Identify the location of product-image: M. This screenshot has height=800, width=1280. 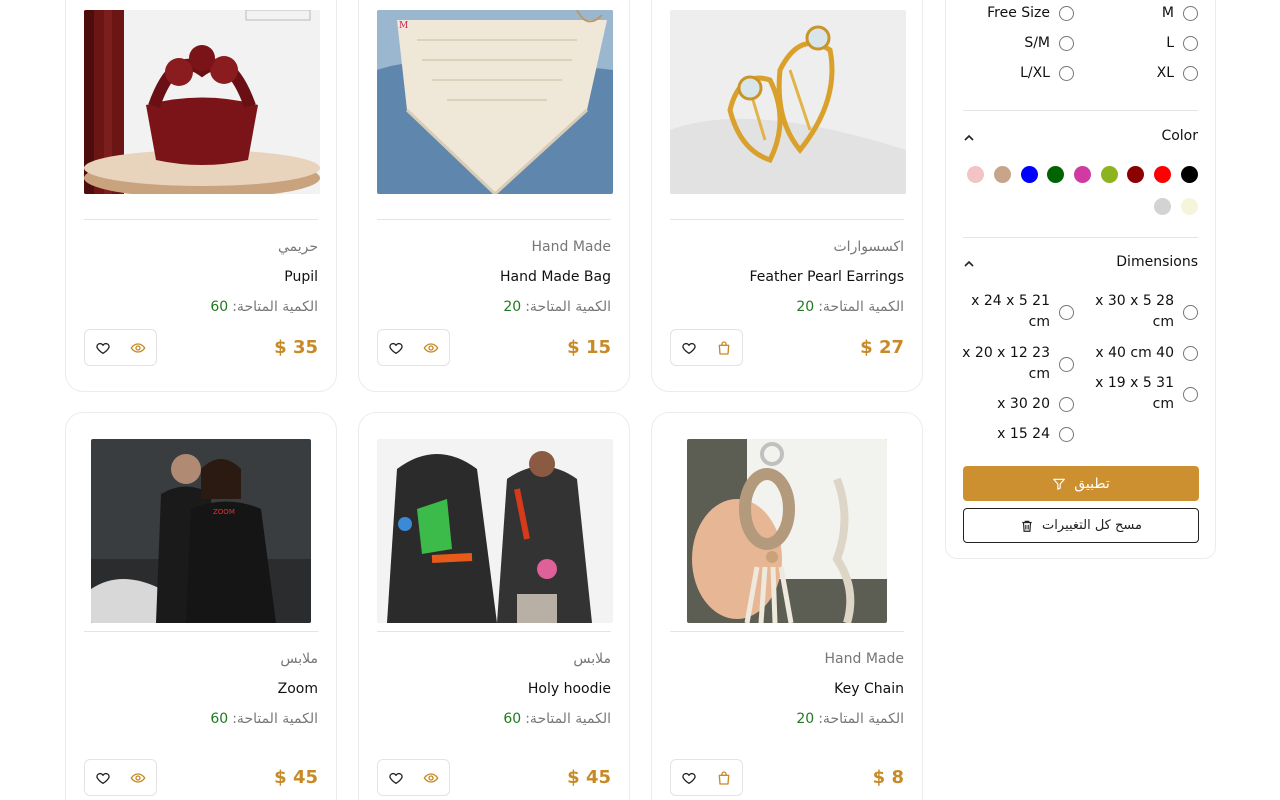
(495, 102).